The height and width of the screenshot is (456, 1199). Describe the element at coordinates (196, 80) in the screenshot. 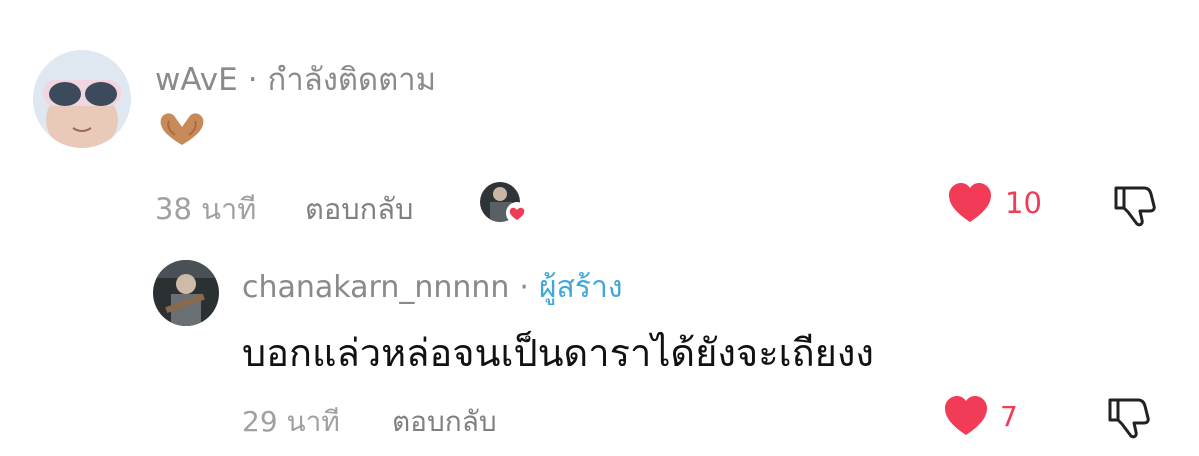

I see `commenter-username: wAvE` at that location.